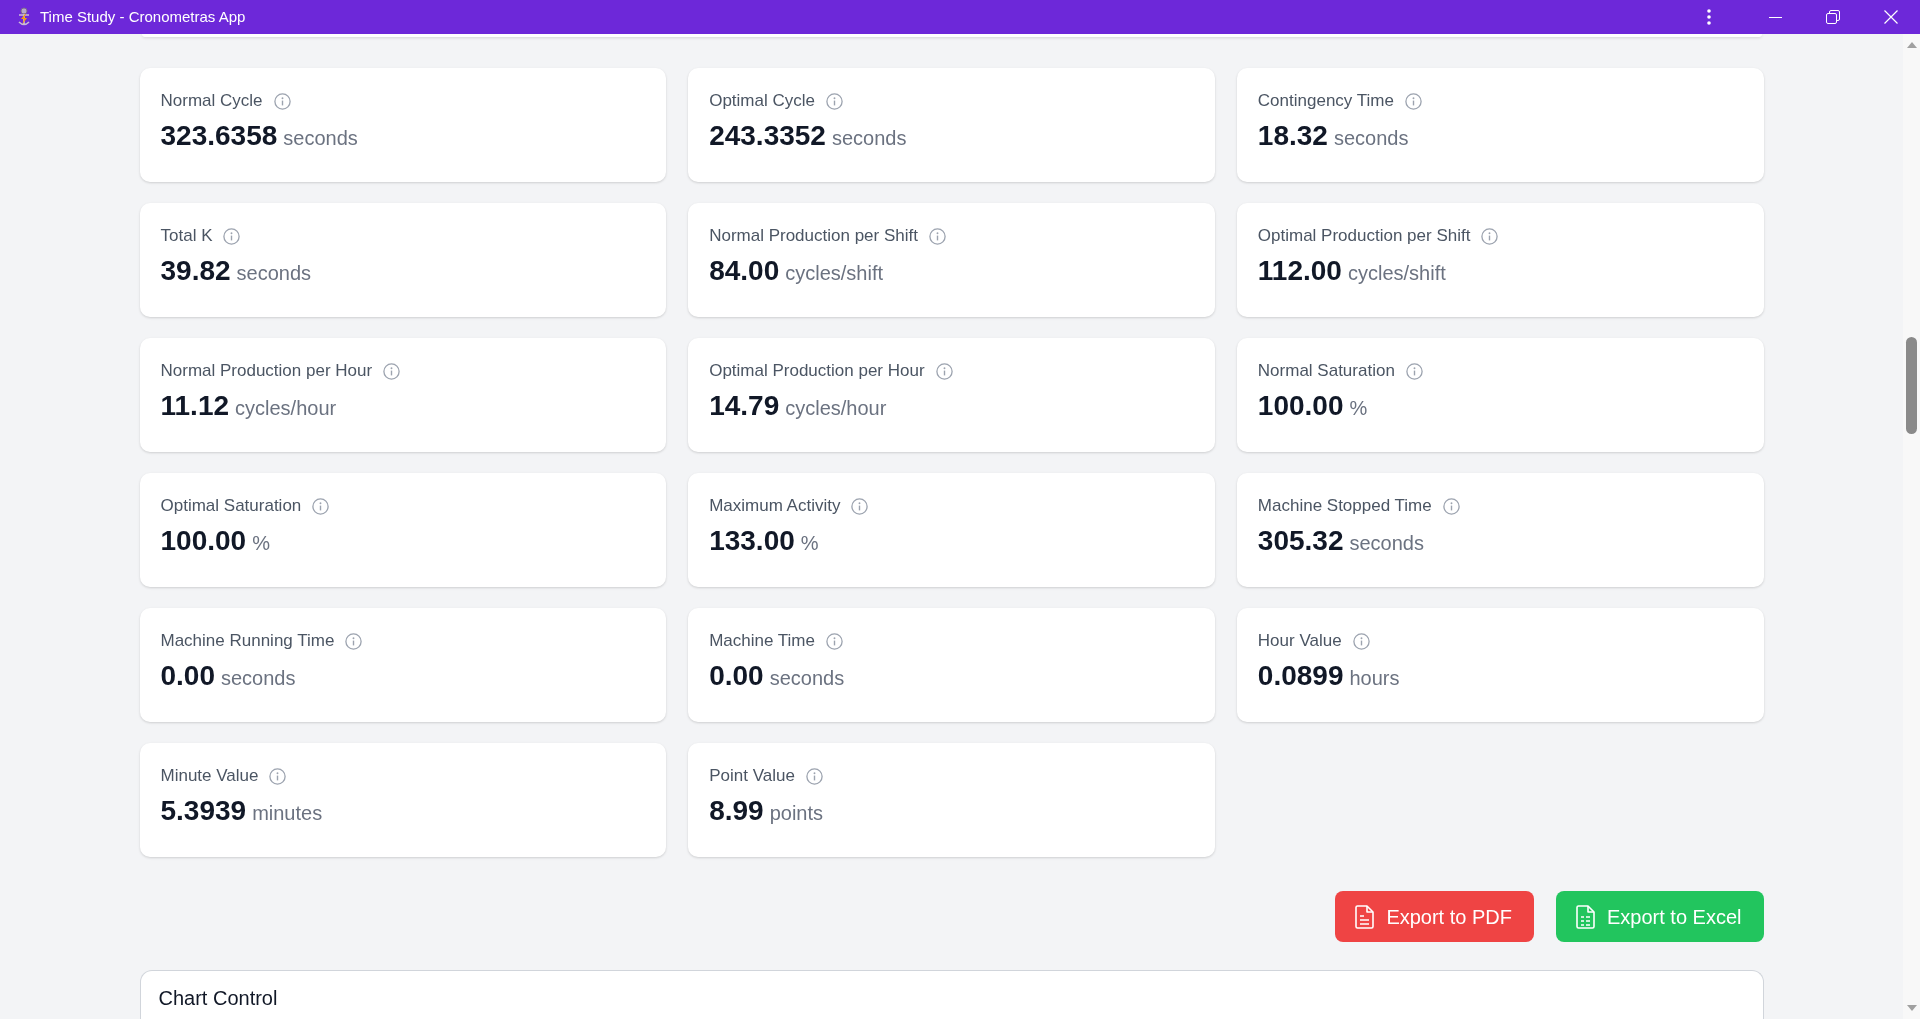  Describe the element at coordinates (1911, 526) in the screenshot. I see `scrollbar-track` at that location.